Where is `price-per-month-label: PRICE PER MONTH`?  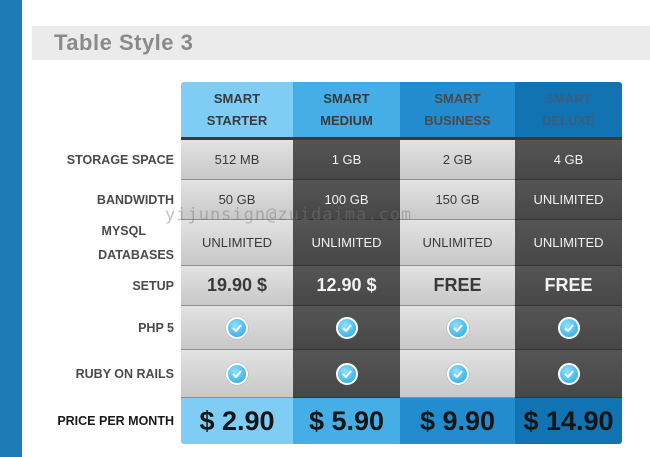 price-per-month-label: PRICE PER MONTH is located at coordinates (115, 421).